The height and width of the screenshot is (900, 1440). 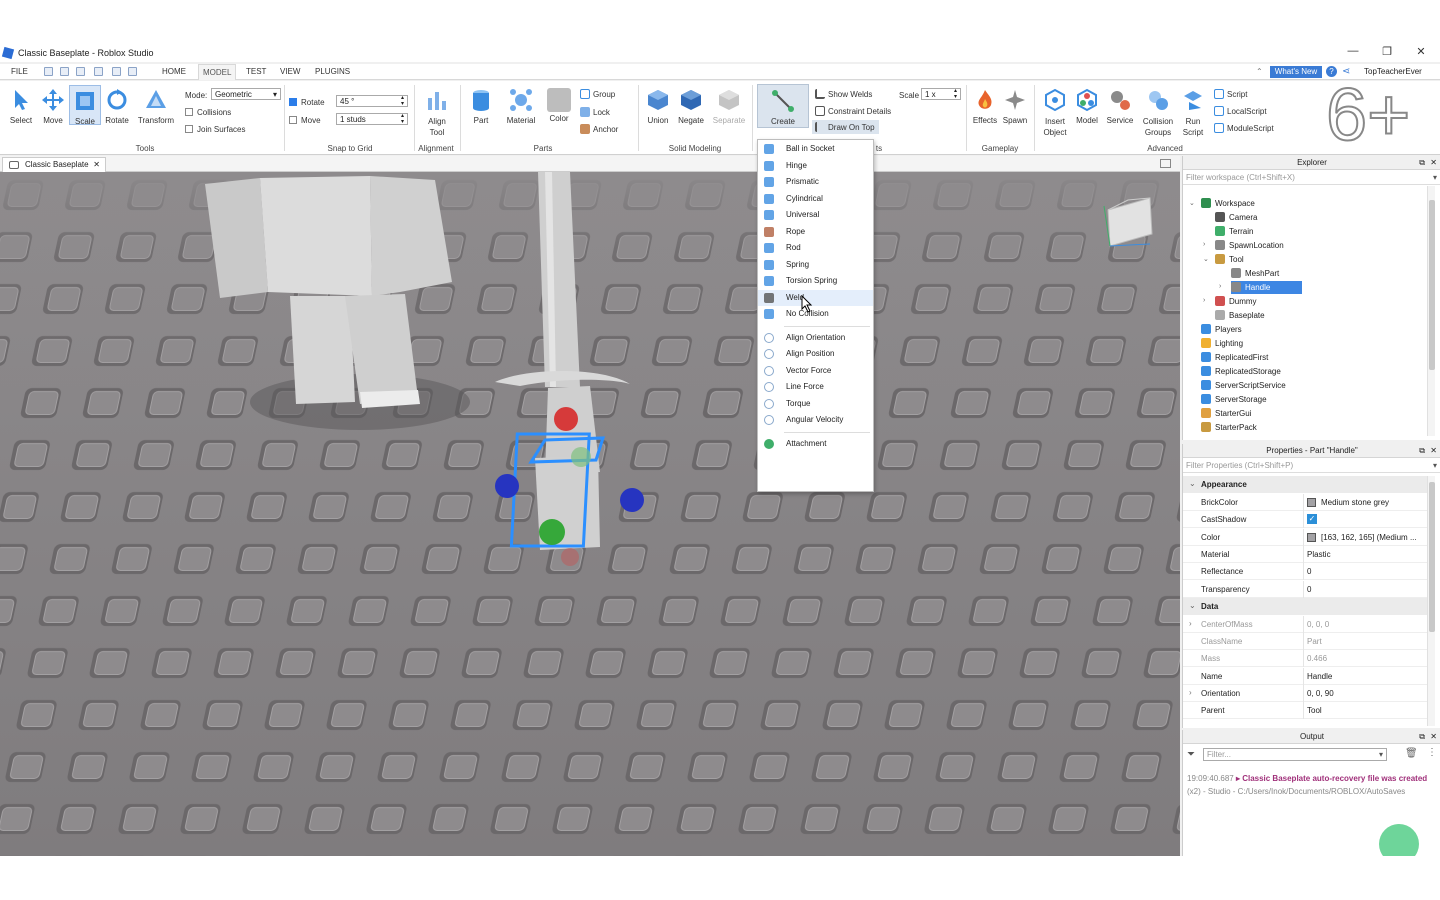 I want to click on explorer-item-baseplate: Baseplate, so click(x=1240, y=315).